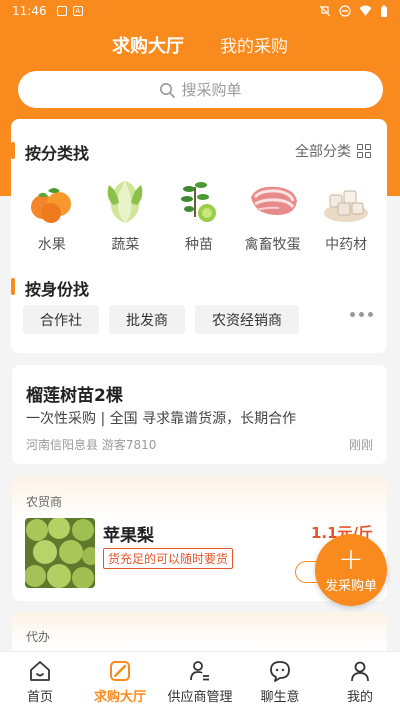  I want to click on category-item-livestock: 禽畜牧蛋, so click(273, 215).